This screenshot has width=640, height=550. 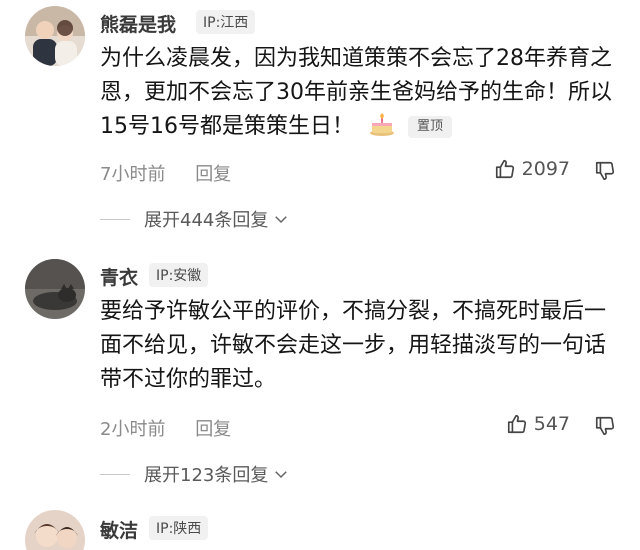 I want to click on expand-replies-label: 展开123条回复, so click(x=206, y=475).